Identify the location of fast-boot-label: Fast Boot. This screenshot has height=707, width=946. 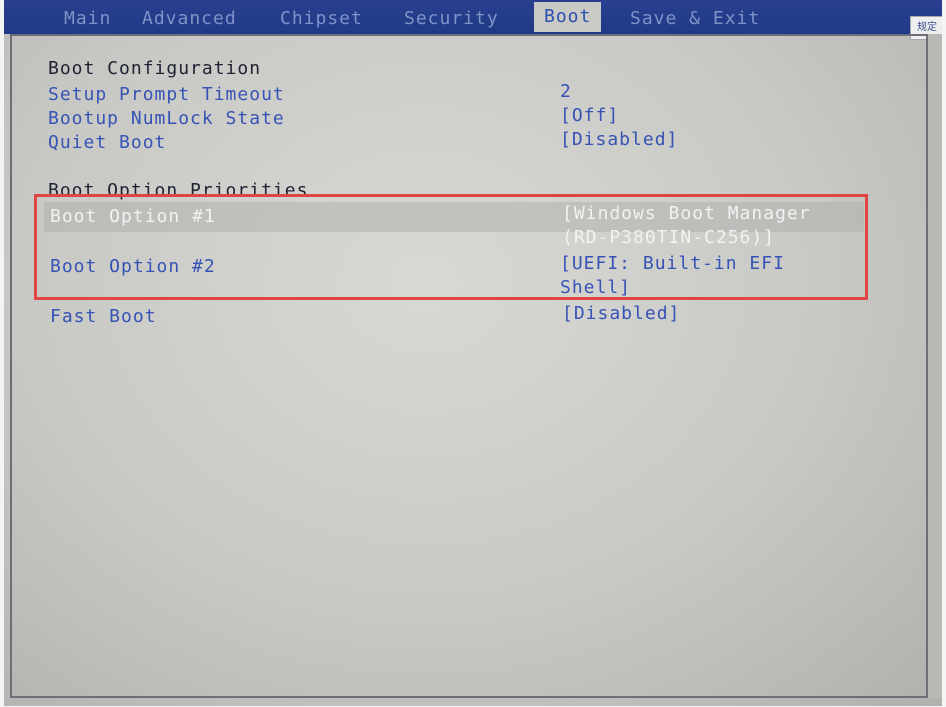
(103, 316).